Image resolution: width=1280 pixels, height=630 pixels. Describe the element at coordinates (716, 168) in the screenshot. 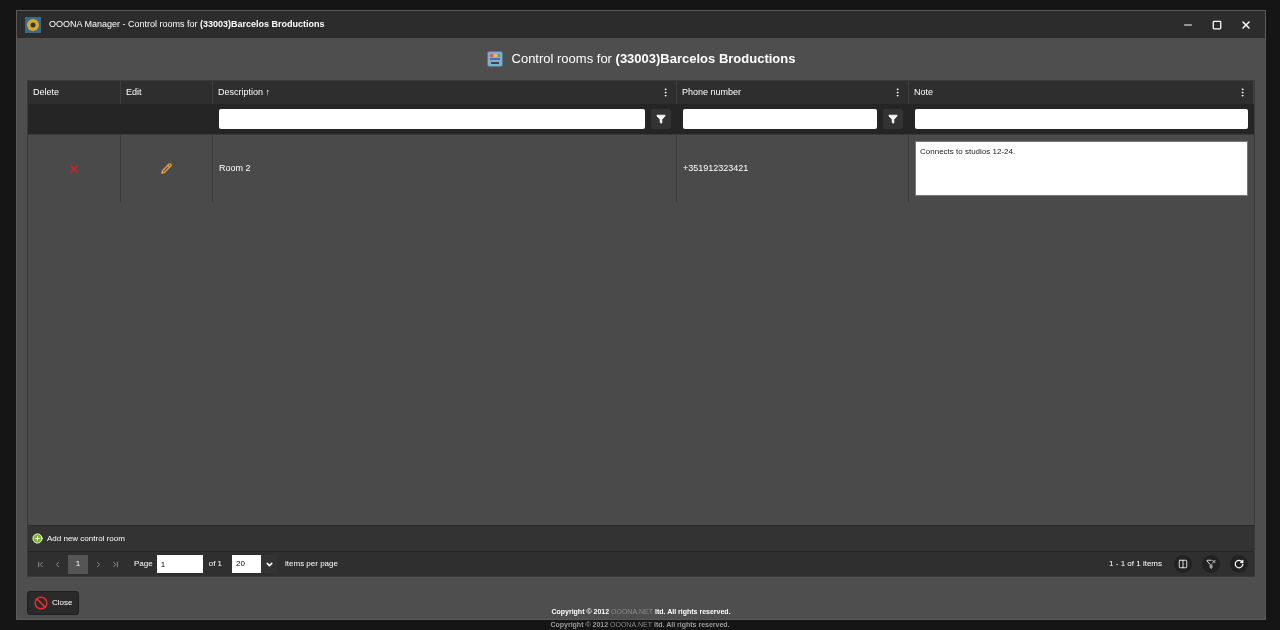

I see `table-cell-text: +351912323421` at that location.